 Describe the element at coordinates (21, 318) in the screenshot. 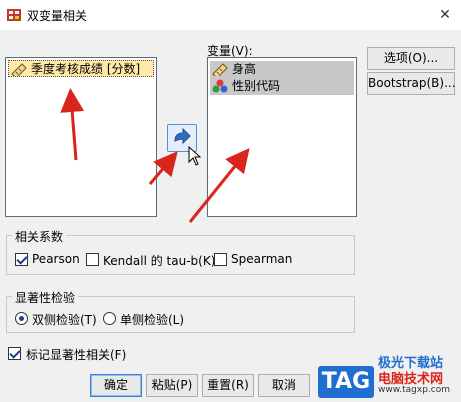

I see `two-tailed-radio` at that location.